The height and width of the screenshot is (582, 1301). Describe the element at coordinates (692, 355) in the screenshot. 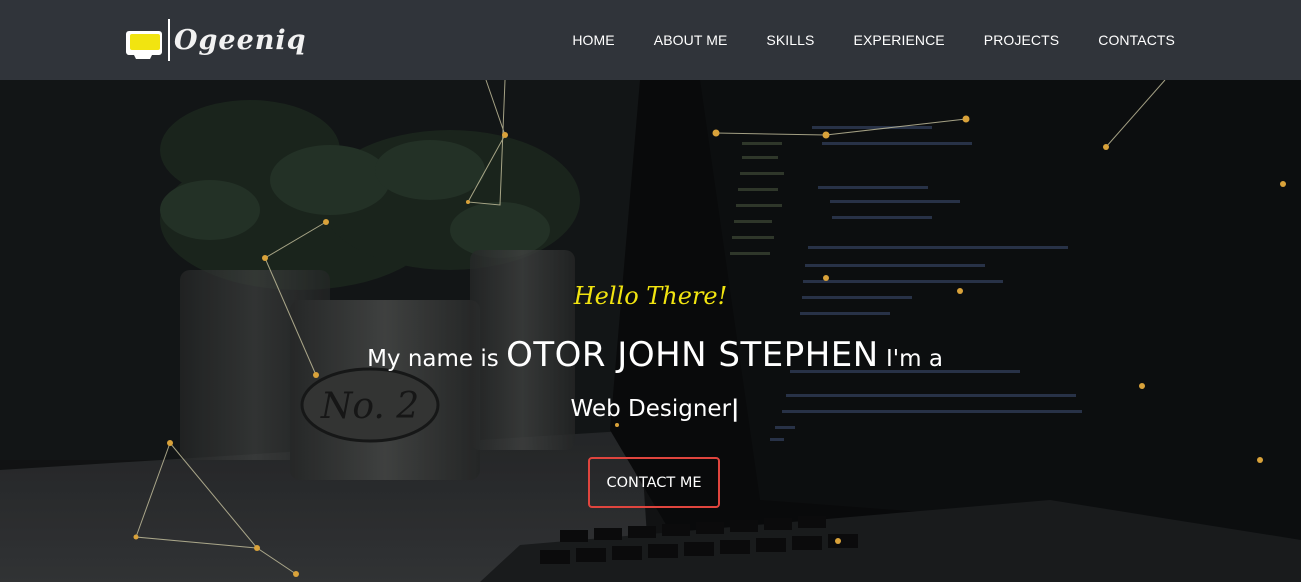

I see `owner-name: OTOR JOHN STEPHEN` at that location.